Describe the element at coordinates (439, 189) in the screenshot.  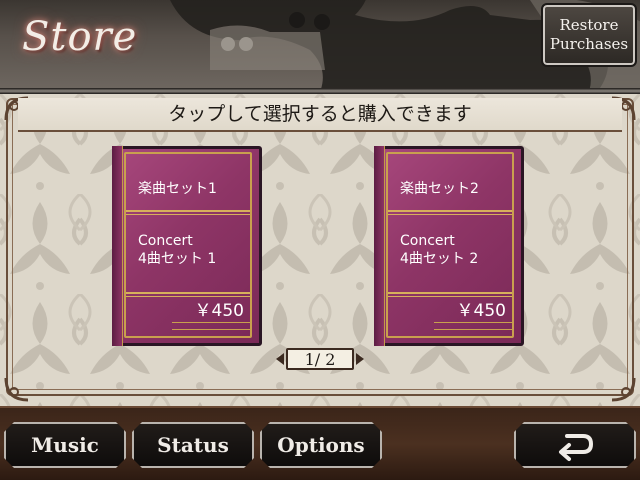
I see `product-set-name: 楽曲セット2` at that location.